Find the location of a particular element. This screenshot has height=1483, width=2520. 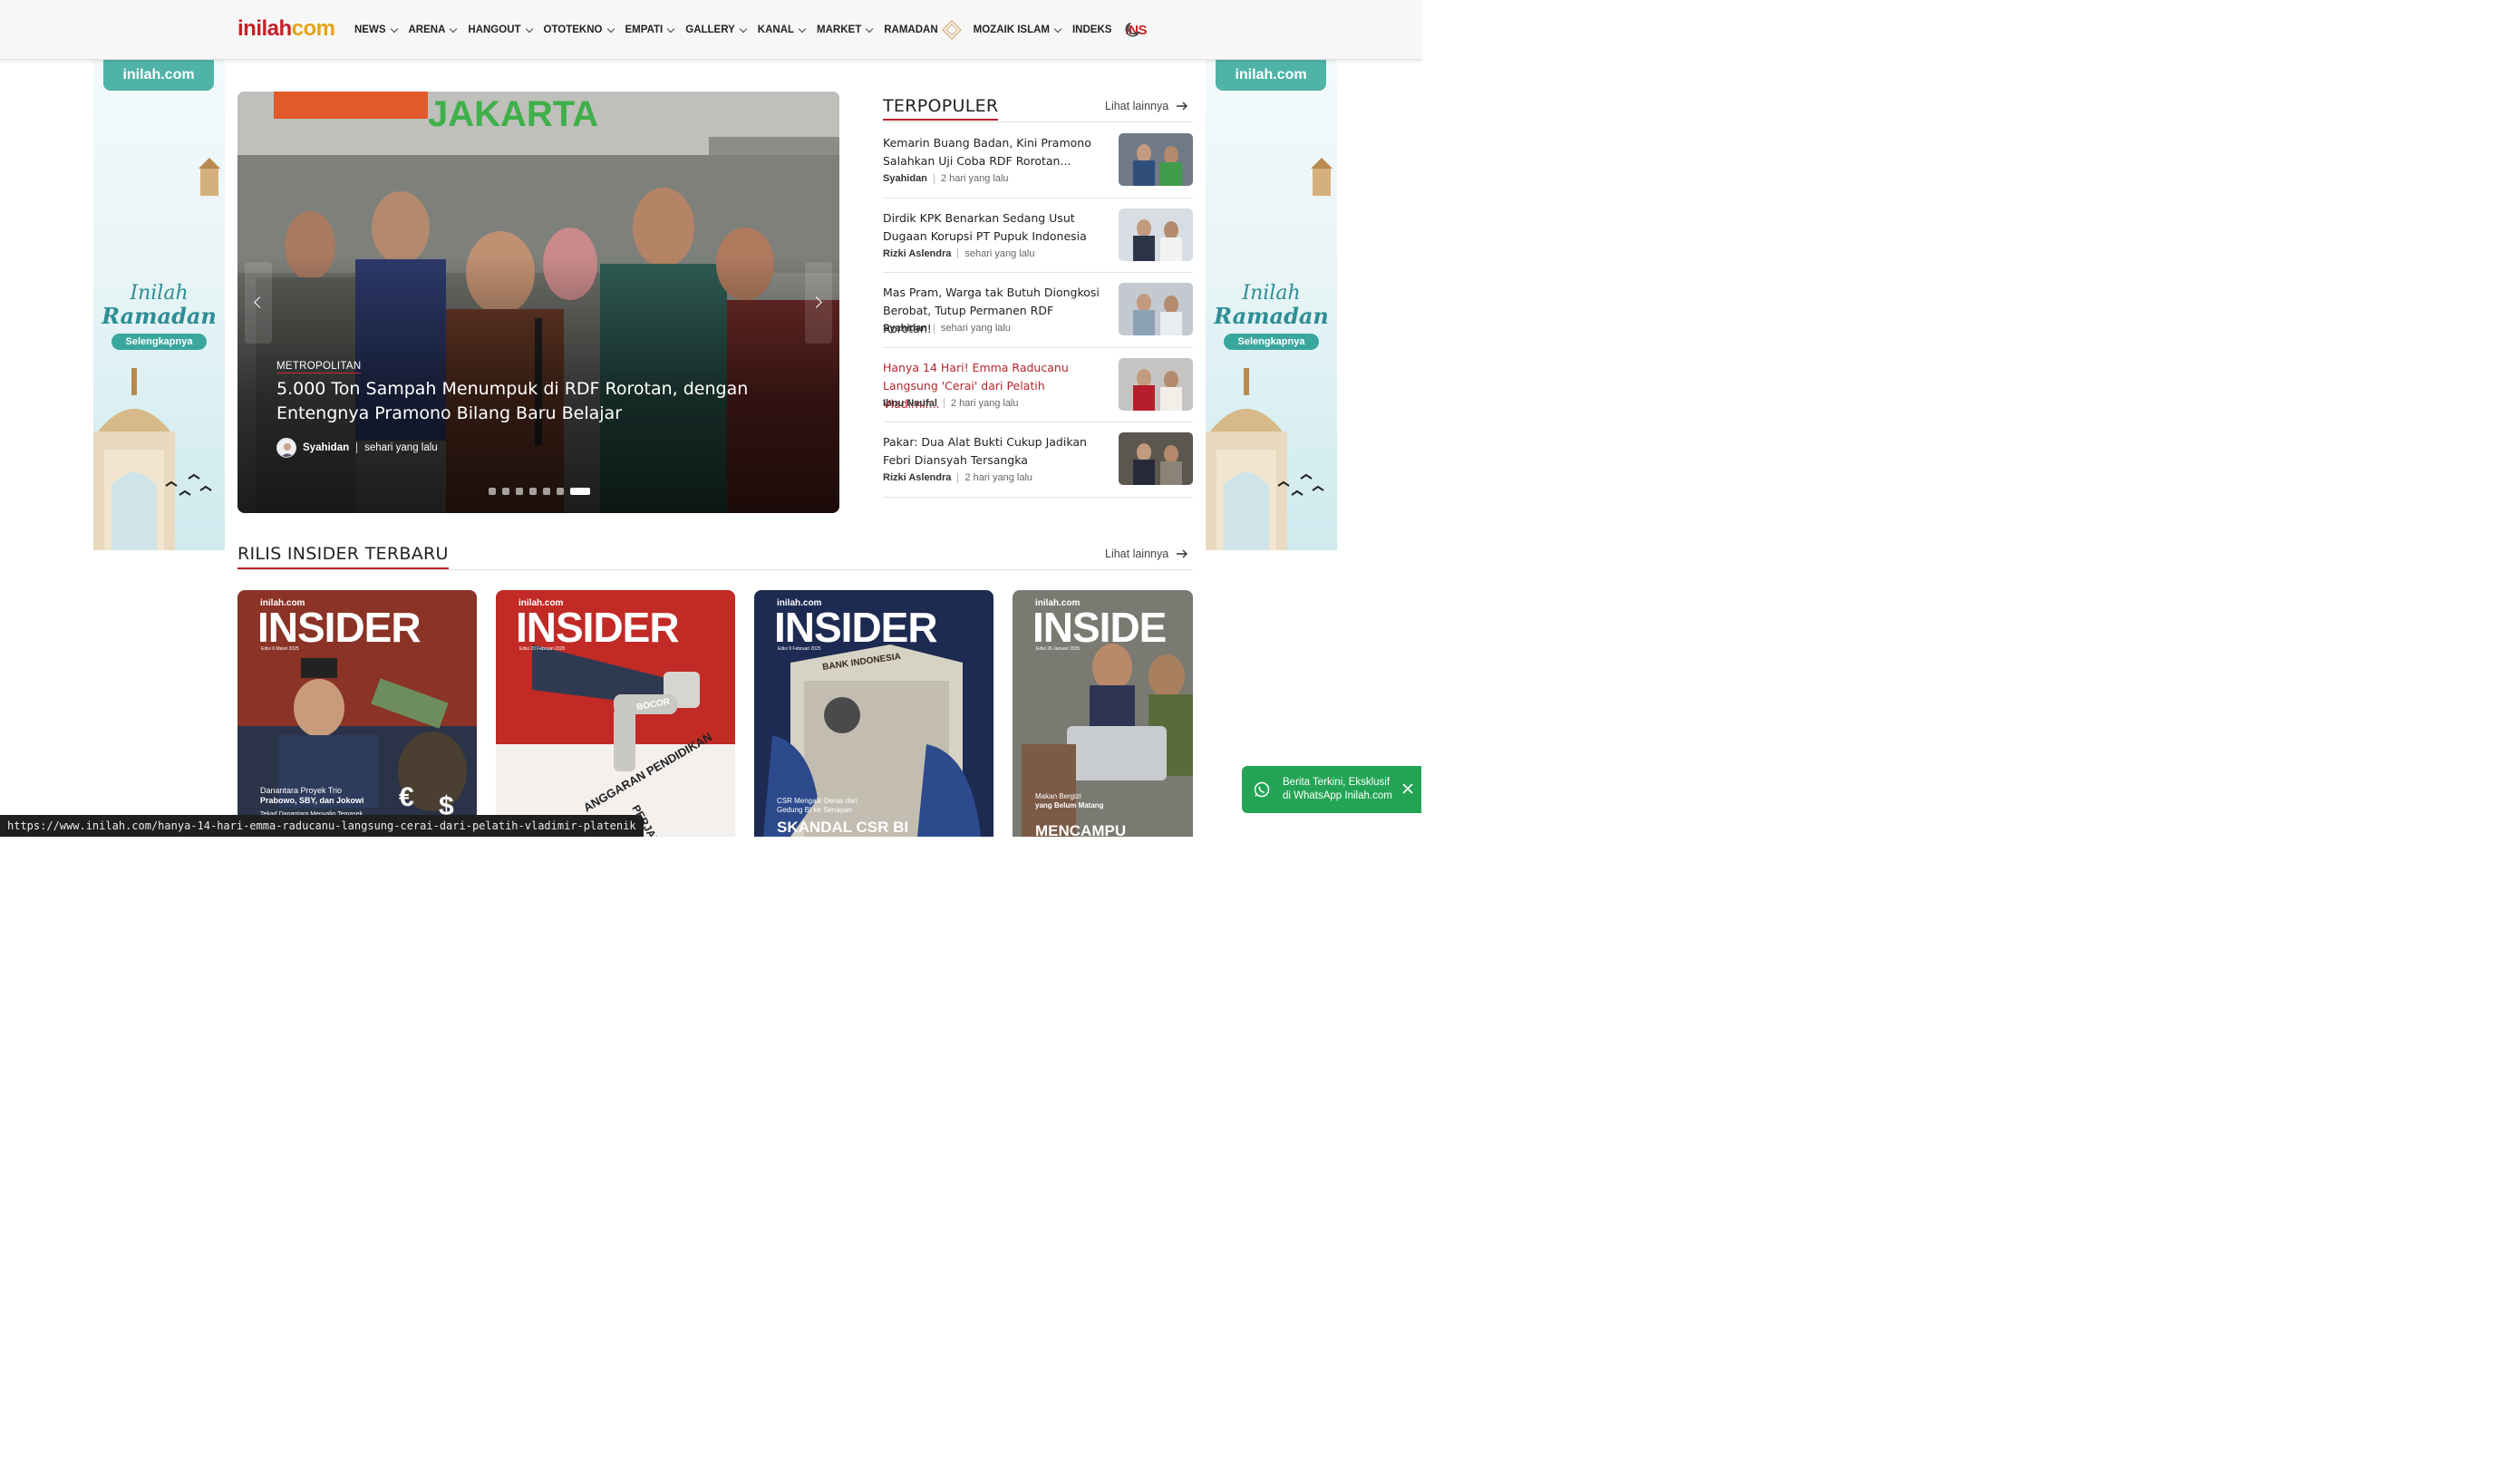

side-banner-left: inilah.com Inilah Ramadan Selengkapnya is located at coordinates (159, 305).